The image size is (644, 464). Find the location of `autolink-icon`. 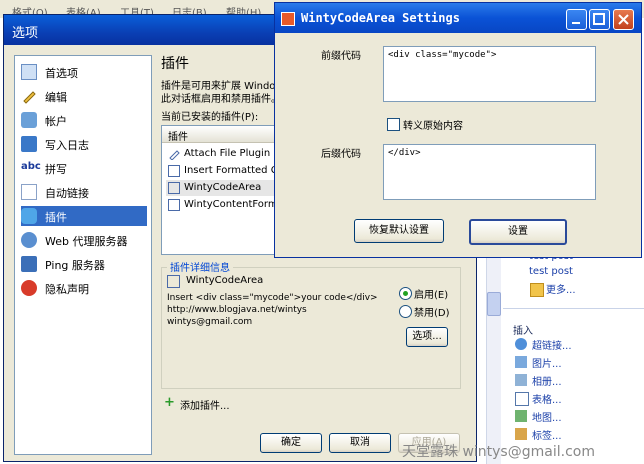

autolink-icon is located at coordinates (29, 192).